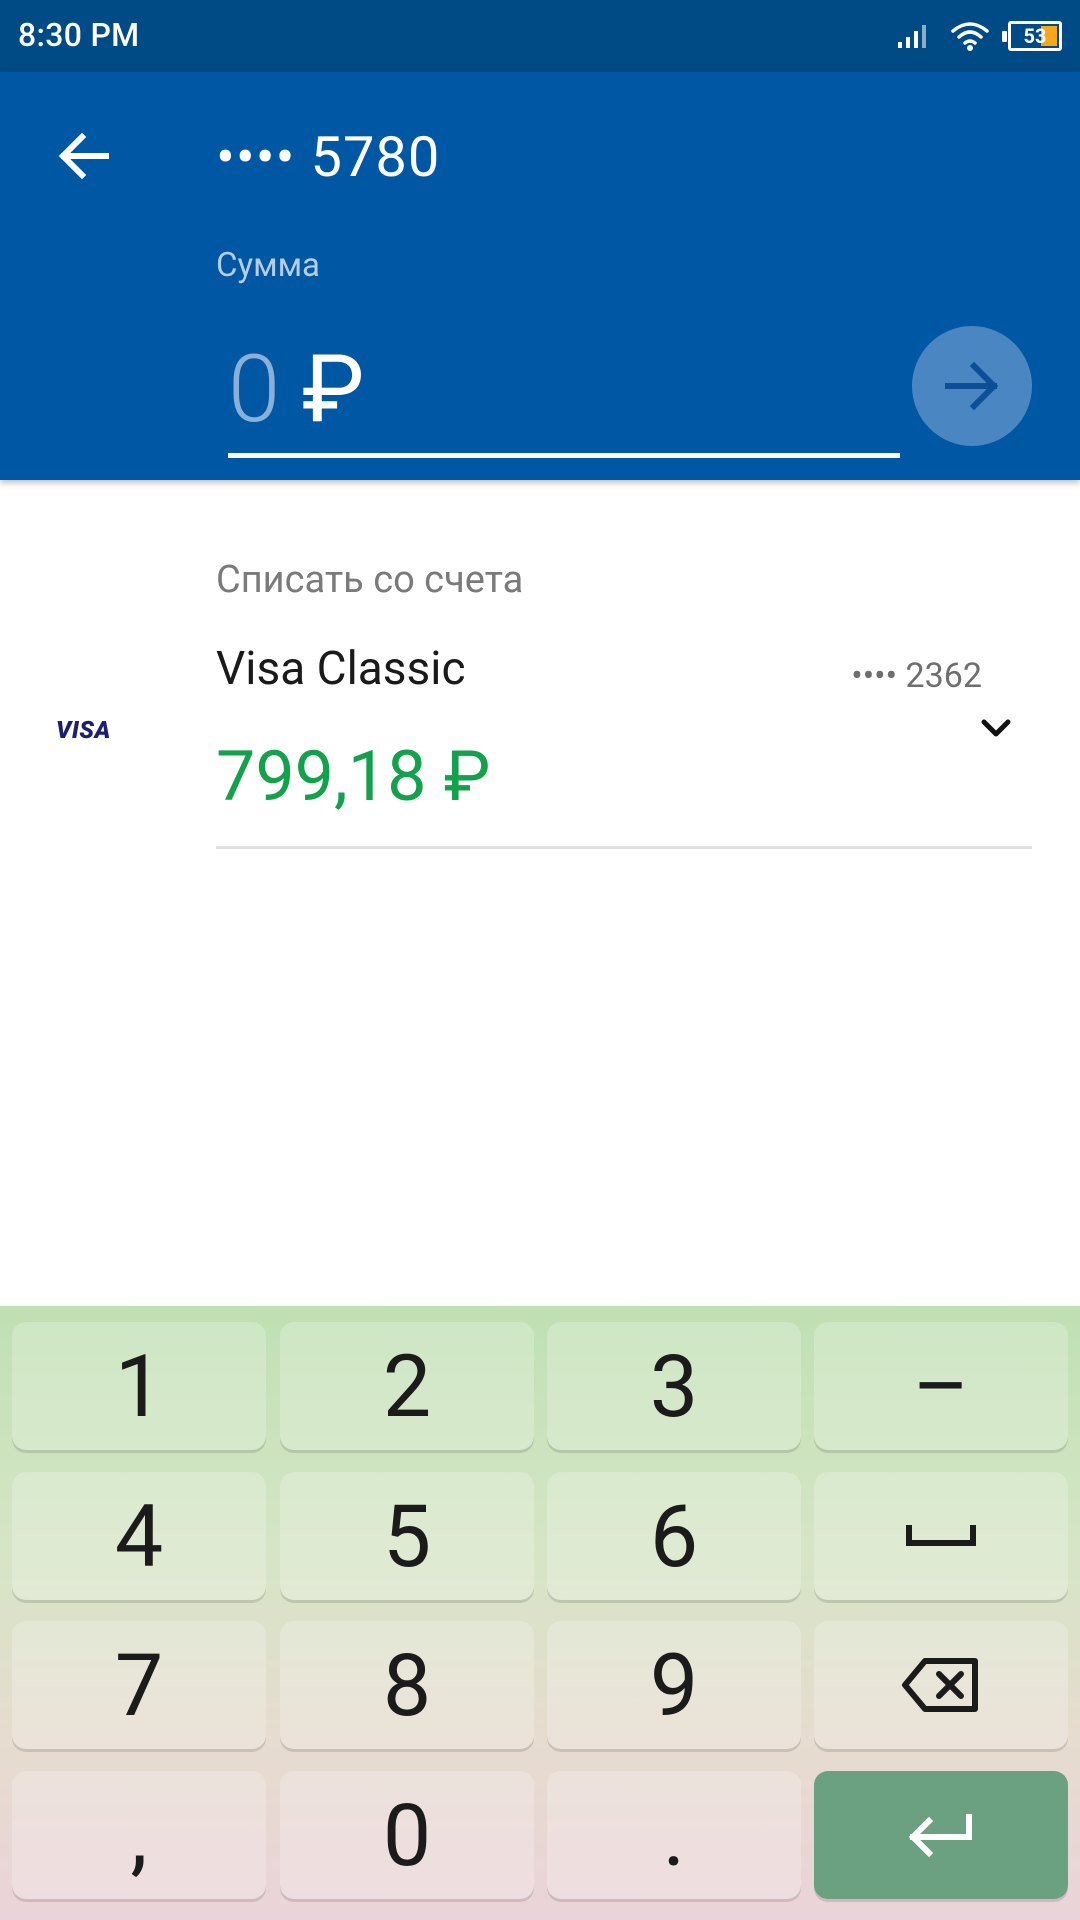 Image resolution: width=1080 pixels, height=1920 pixels. I want to click on status-icons: 53, so click(979, 36).